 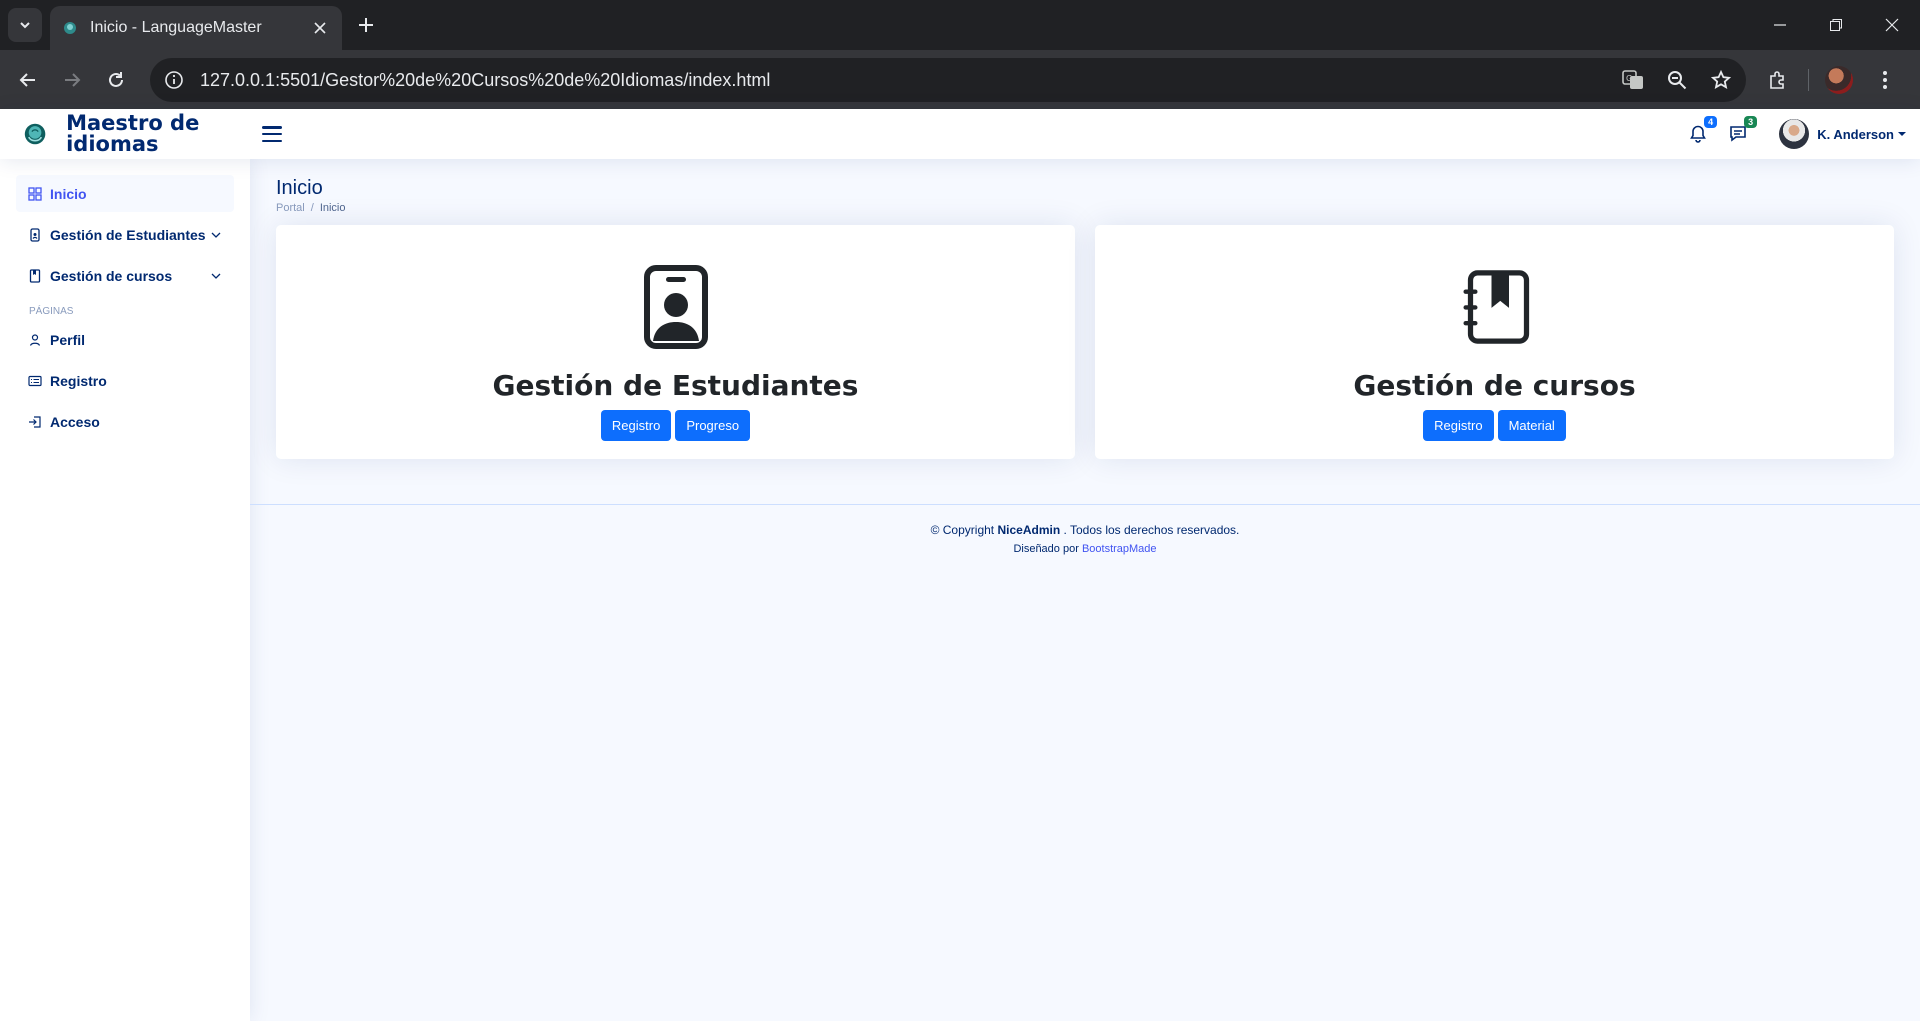 I want to click on estudiantes-progreso-button: Progreso, so click(x=713, y=425).